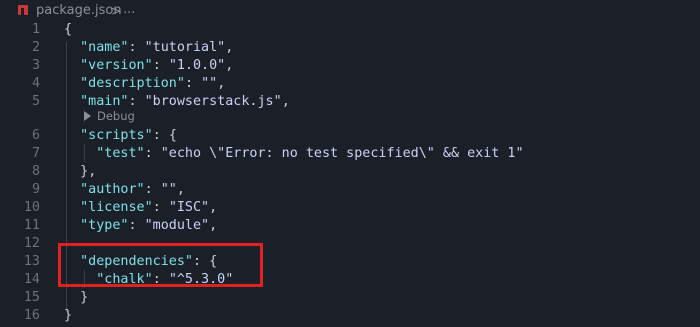 This screenshot has height=327, width=700. I want to click on code-line: 9 "author": "",, so click(350, 190).